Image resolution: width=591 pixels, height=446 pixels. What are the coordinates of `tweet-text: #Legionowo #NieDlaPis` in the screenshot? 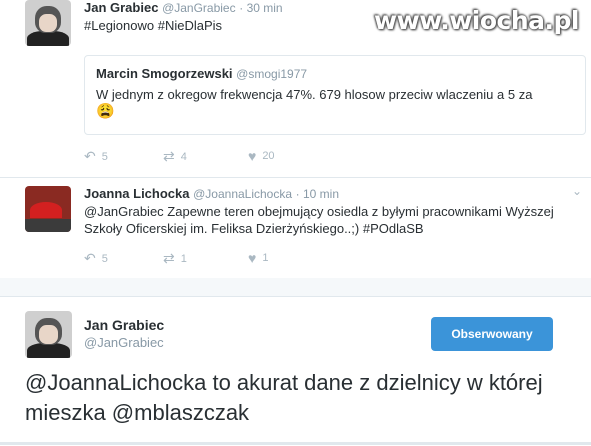 It's located at (153, 25).